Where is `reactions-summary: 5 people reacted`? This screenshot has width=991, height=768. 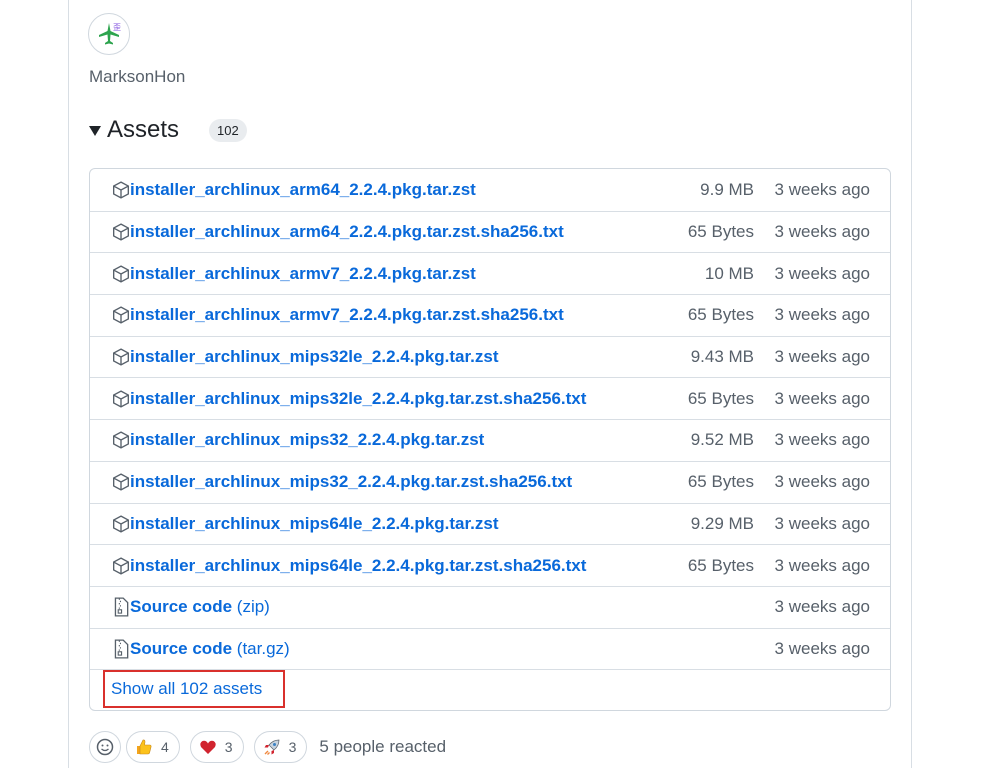 reactions-summary: 5 people reacted is located at coordinates (383, 746).